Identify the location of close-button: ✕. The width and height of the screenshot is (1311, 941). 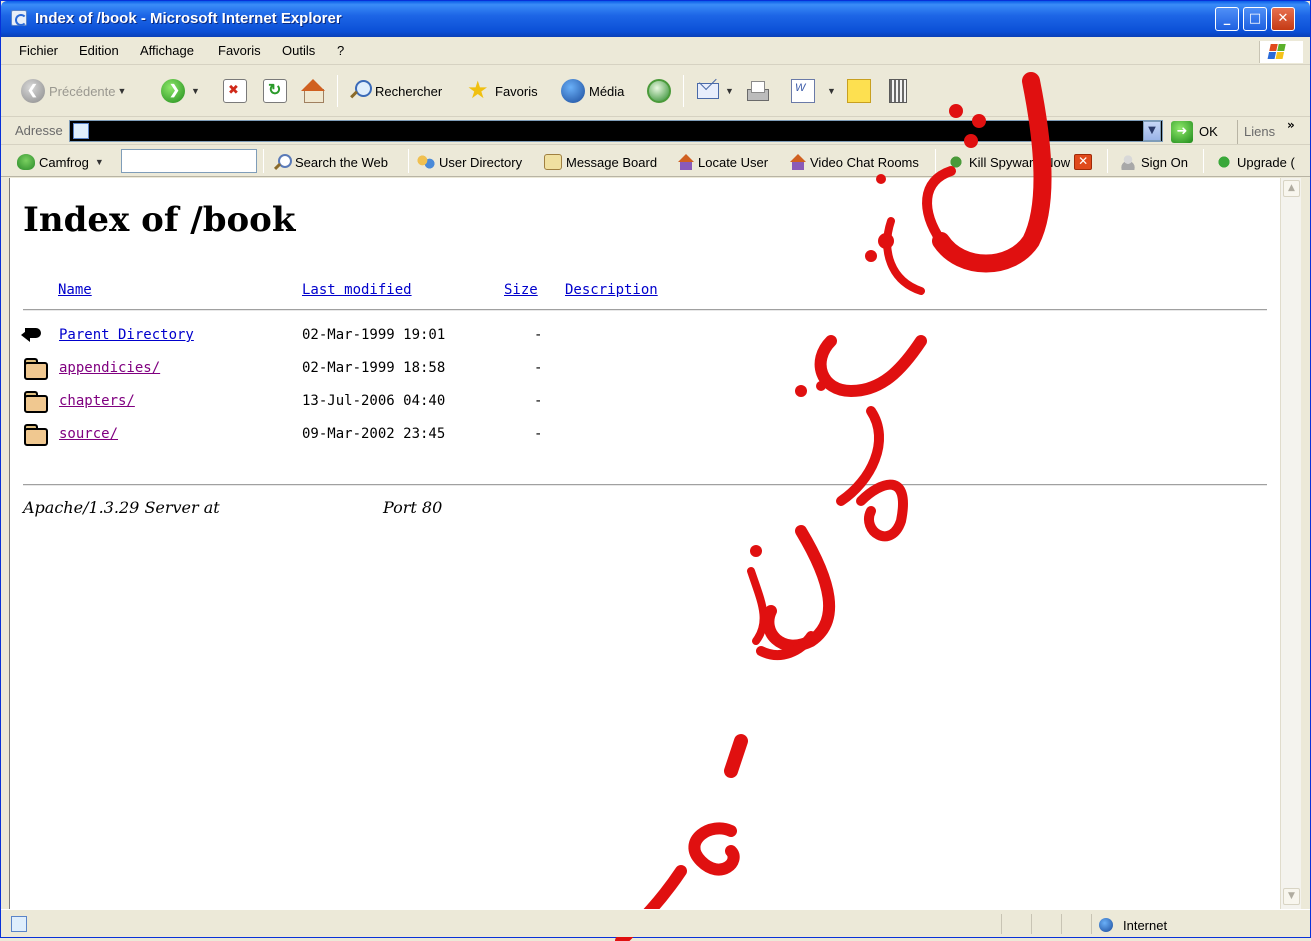
(1283, 19).